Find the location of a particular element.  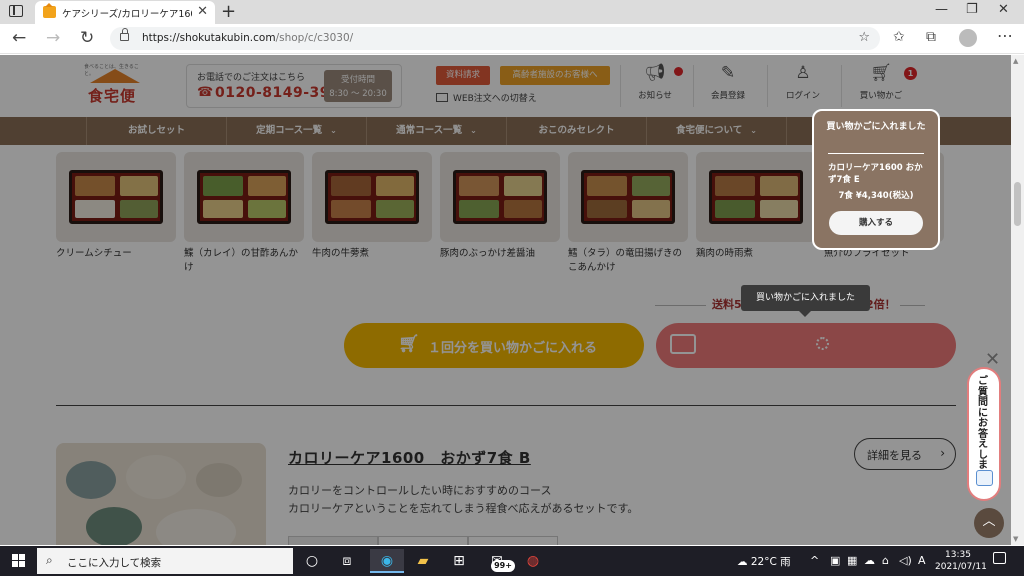

taskbar-search-input: ⌕ ここに入力して検索 is located at coordinates (165, 561).